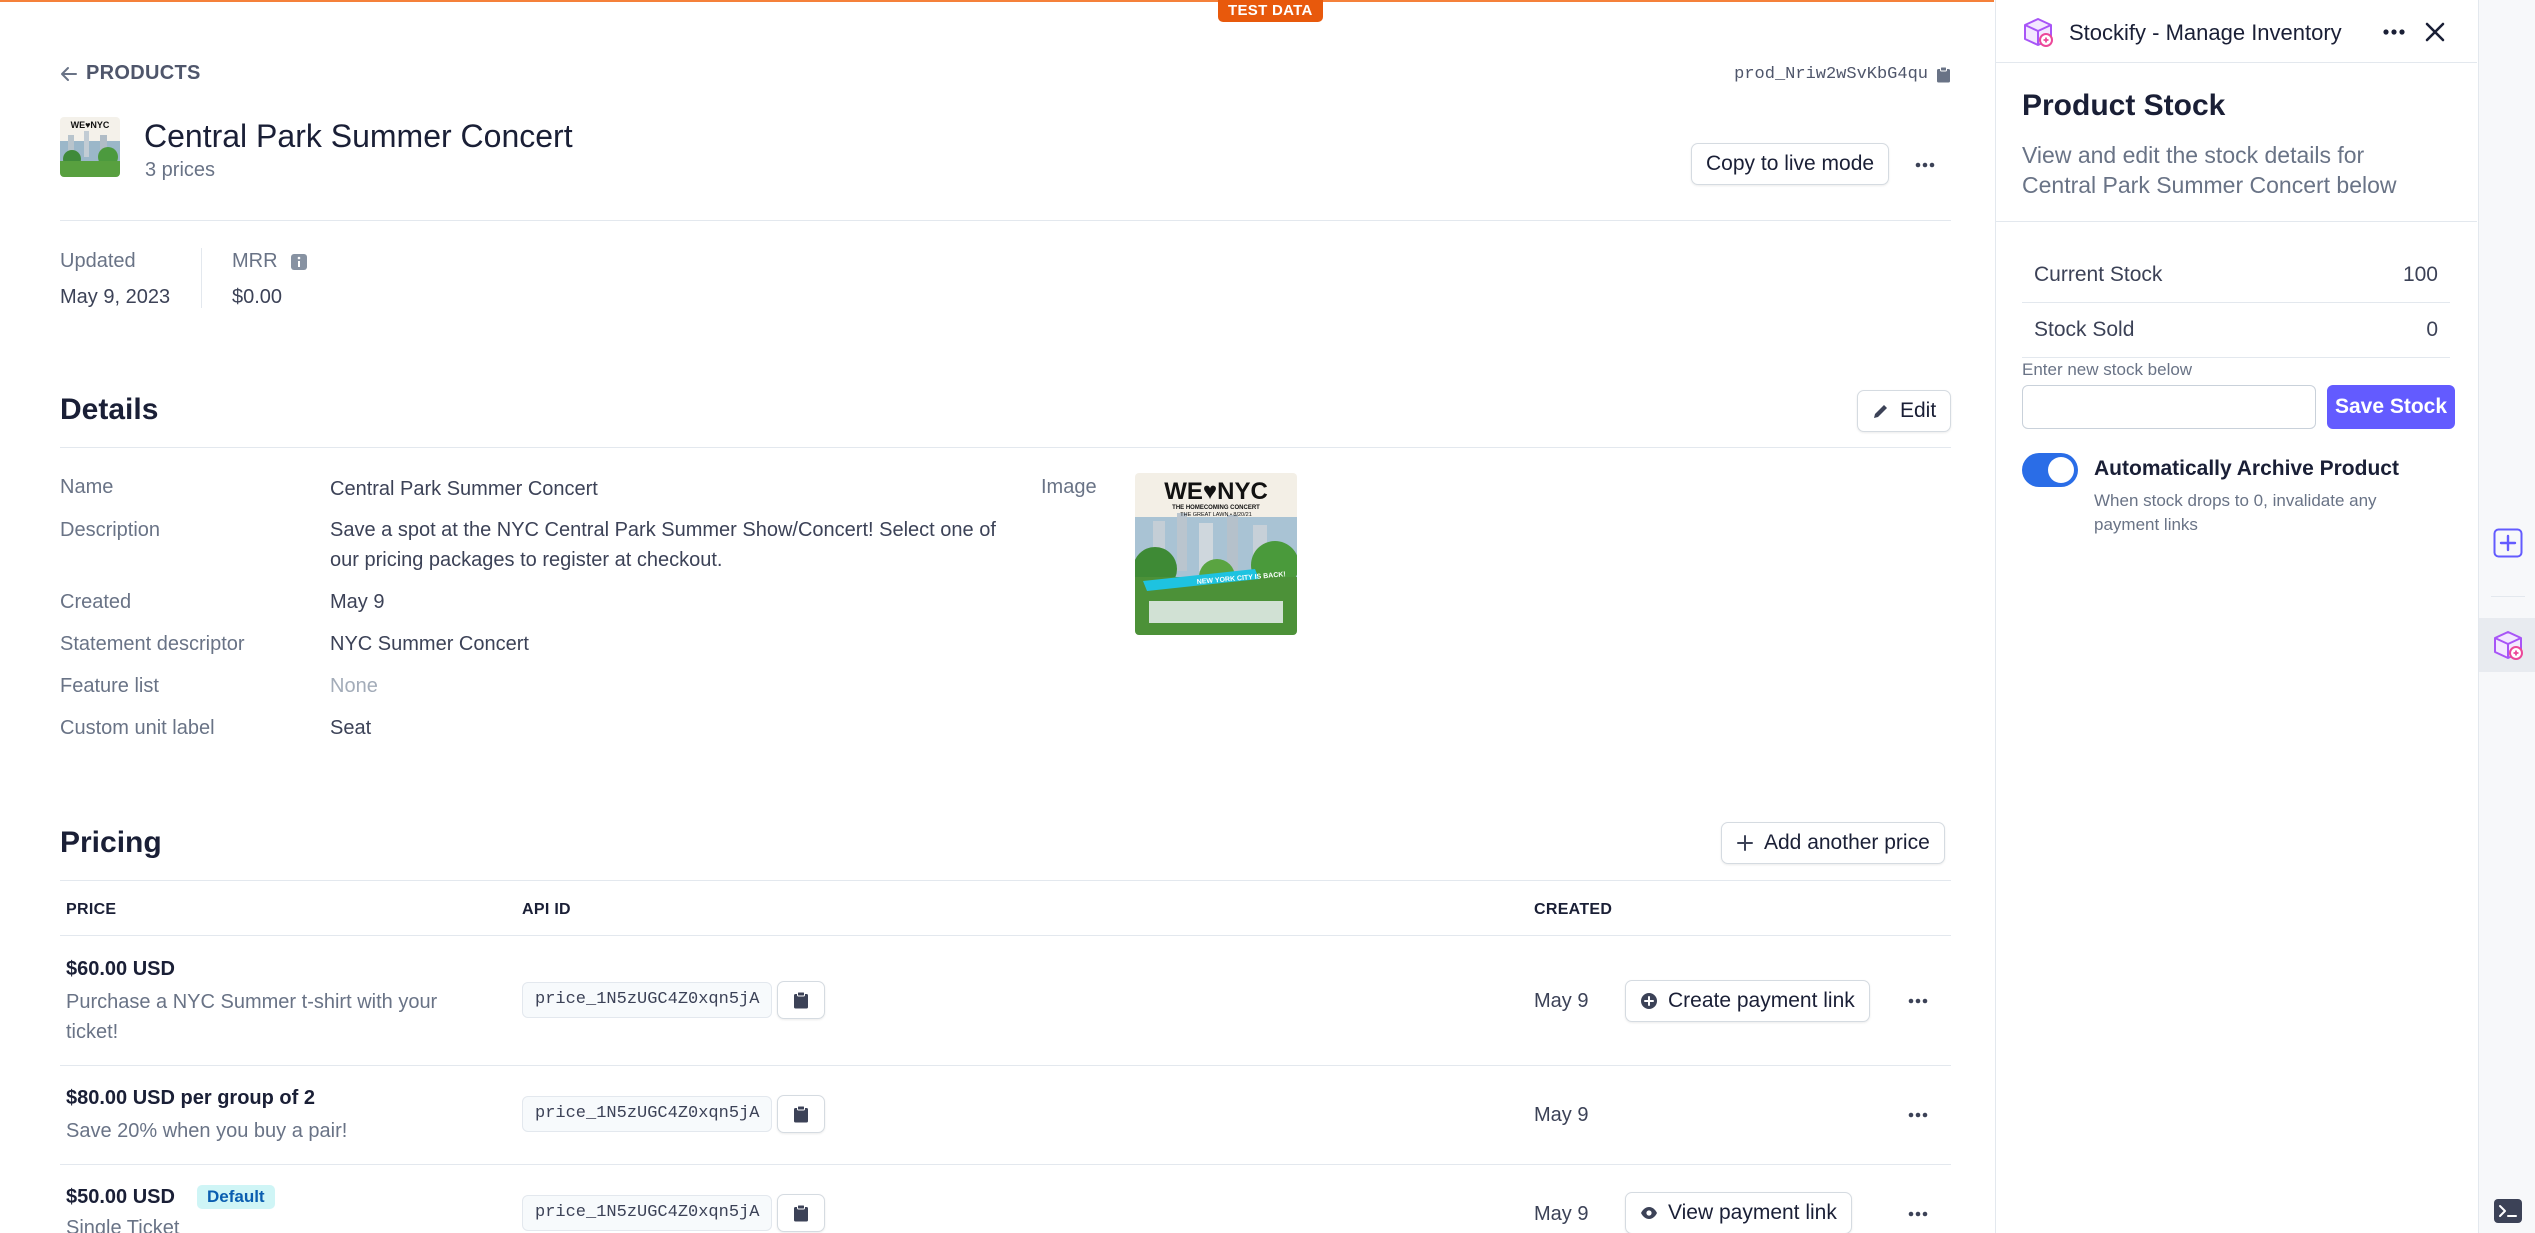 The height and width of the screenshot is (1233, 2535). What do you see at coordinates (1069, 487) in the screenshot?
I see `detail-label-image: Image` at bounding box center [1069, 487].